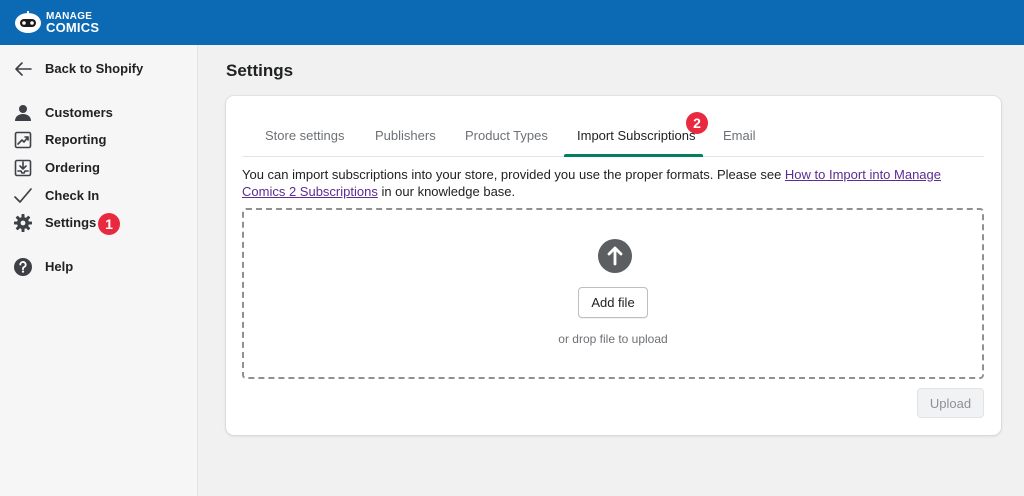  I want to click on page-title: Settings, so click(260, 70).